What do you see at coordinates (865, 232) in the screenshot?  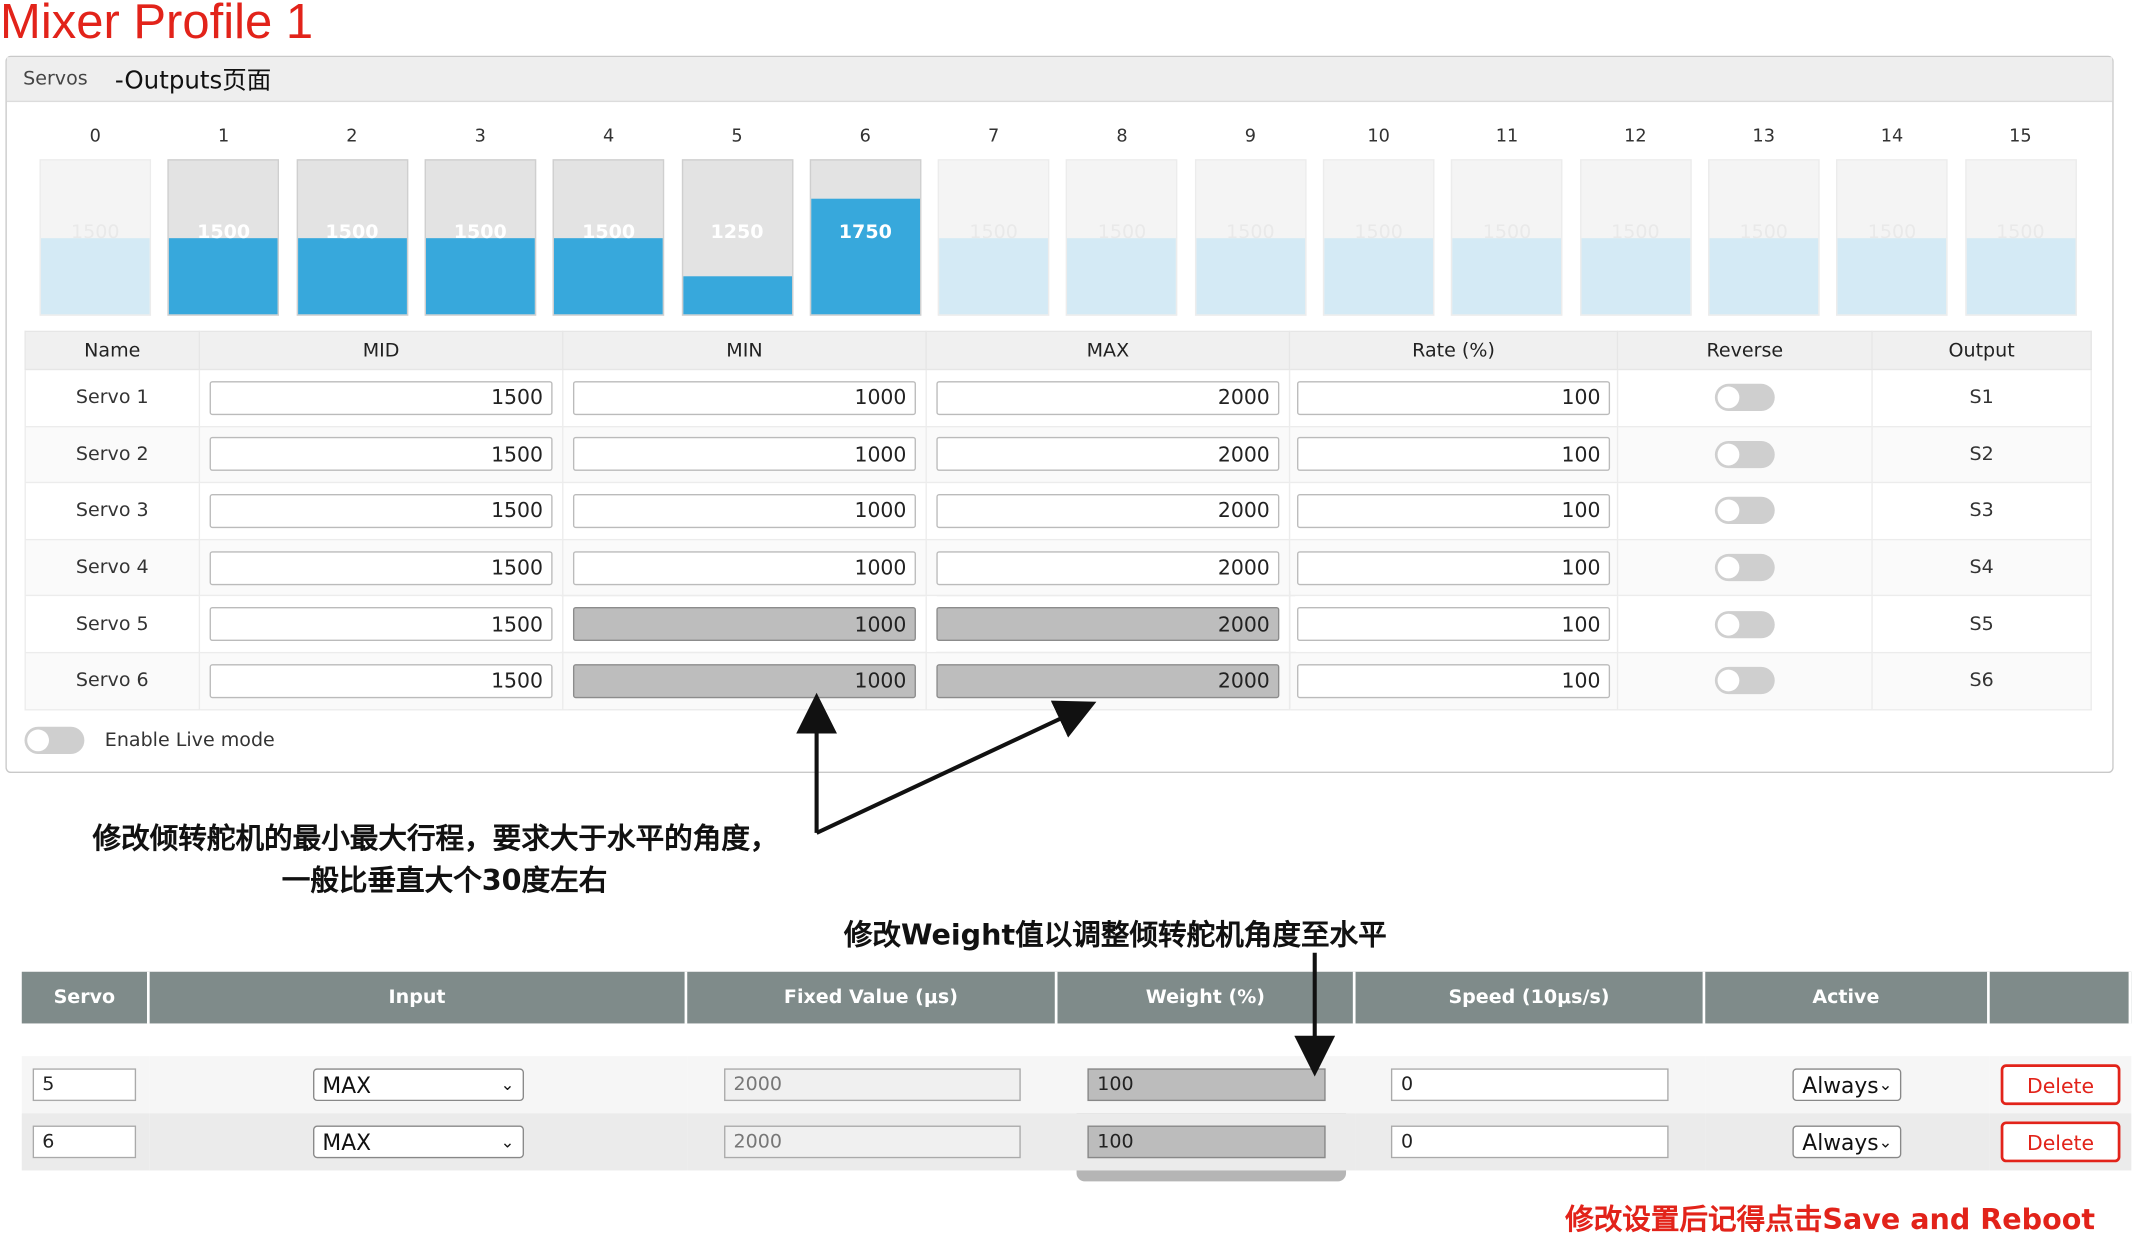 I see `bar-value: 1750` at bounding box center [865, 232].